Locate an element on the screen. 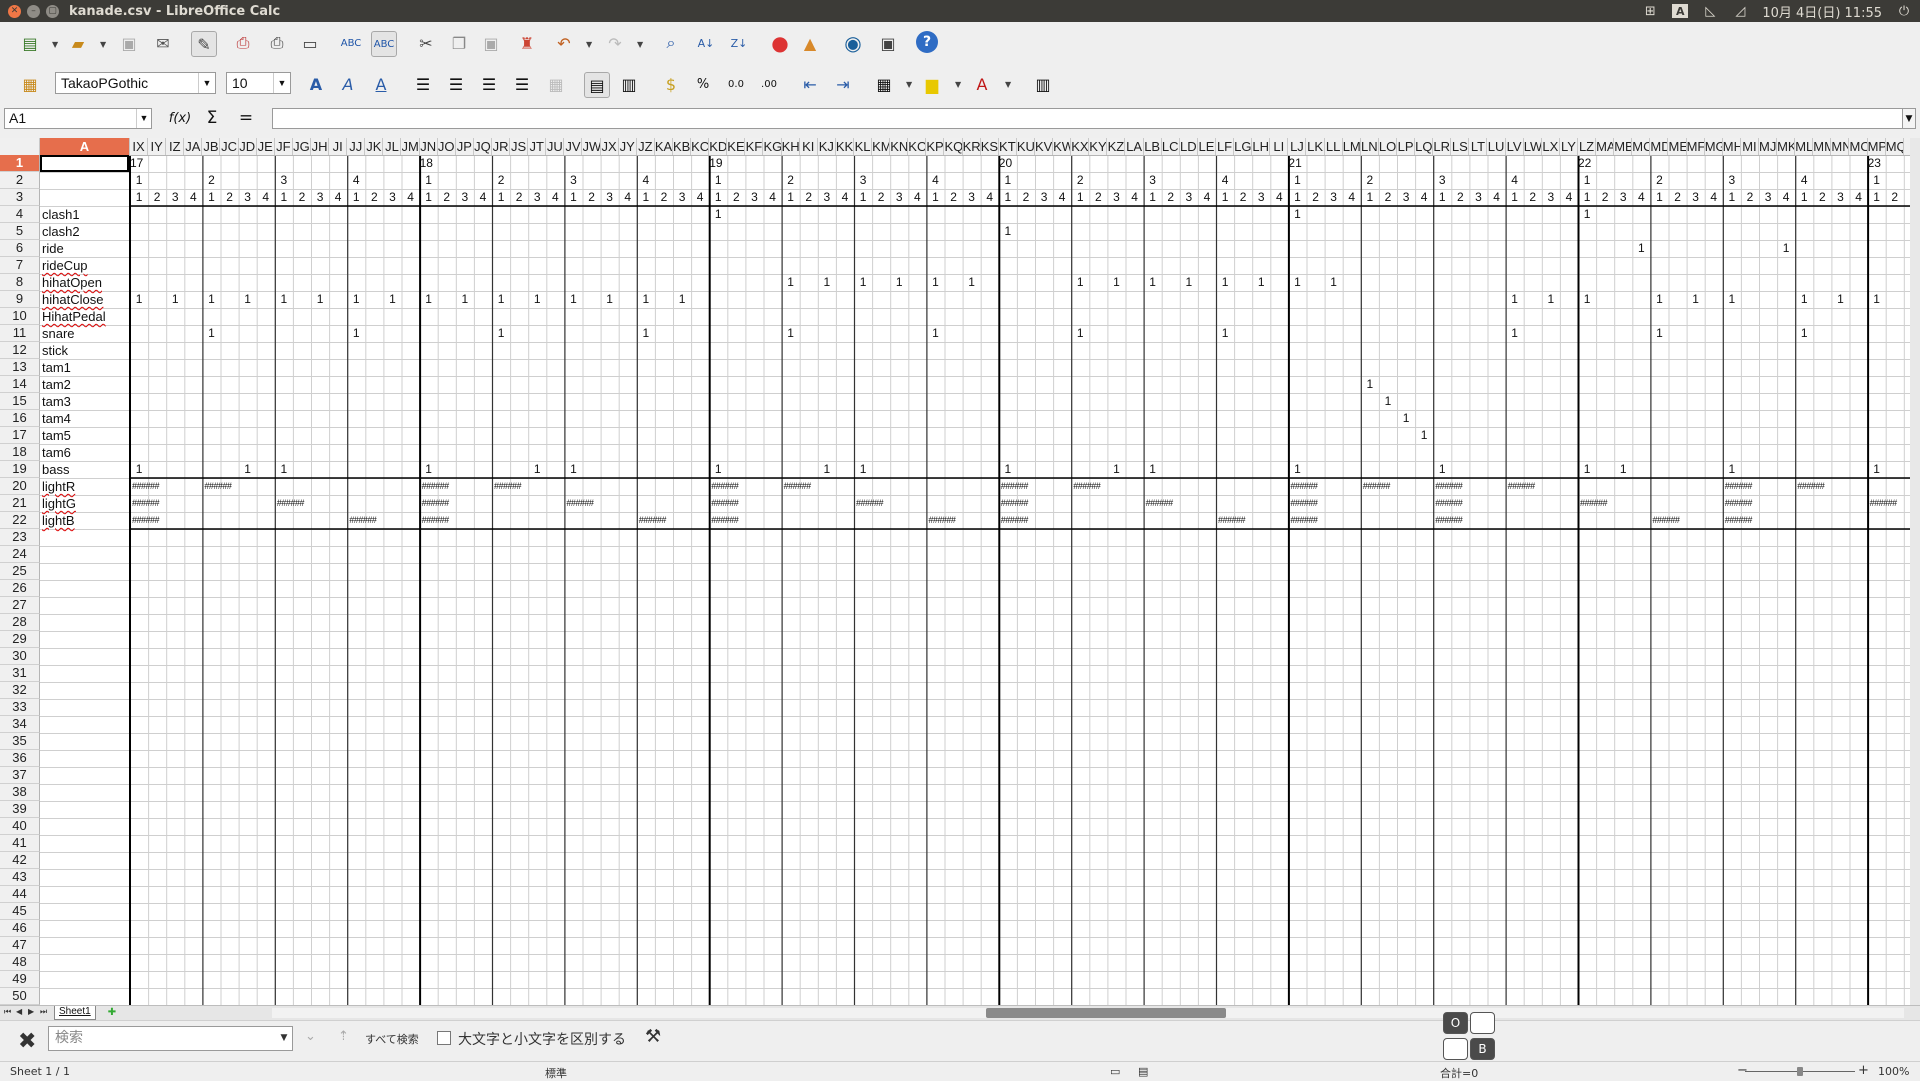 Image resolution: width=1920 pixels, height=1081 pixels. column-header: LX is located at coordinates (1551, 146).